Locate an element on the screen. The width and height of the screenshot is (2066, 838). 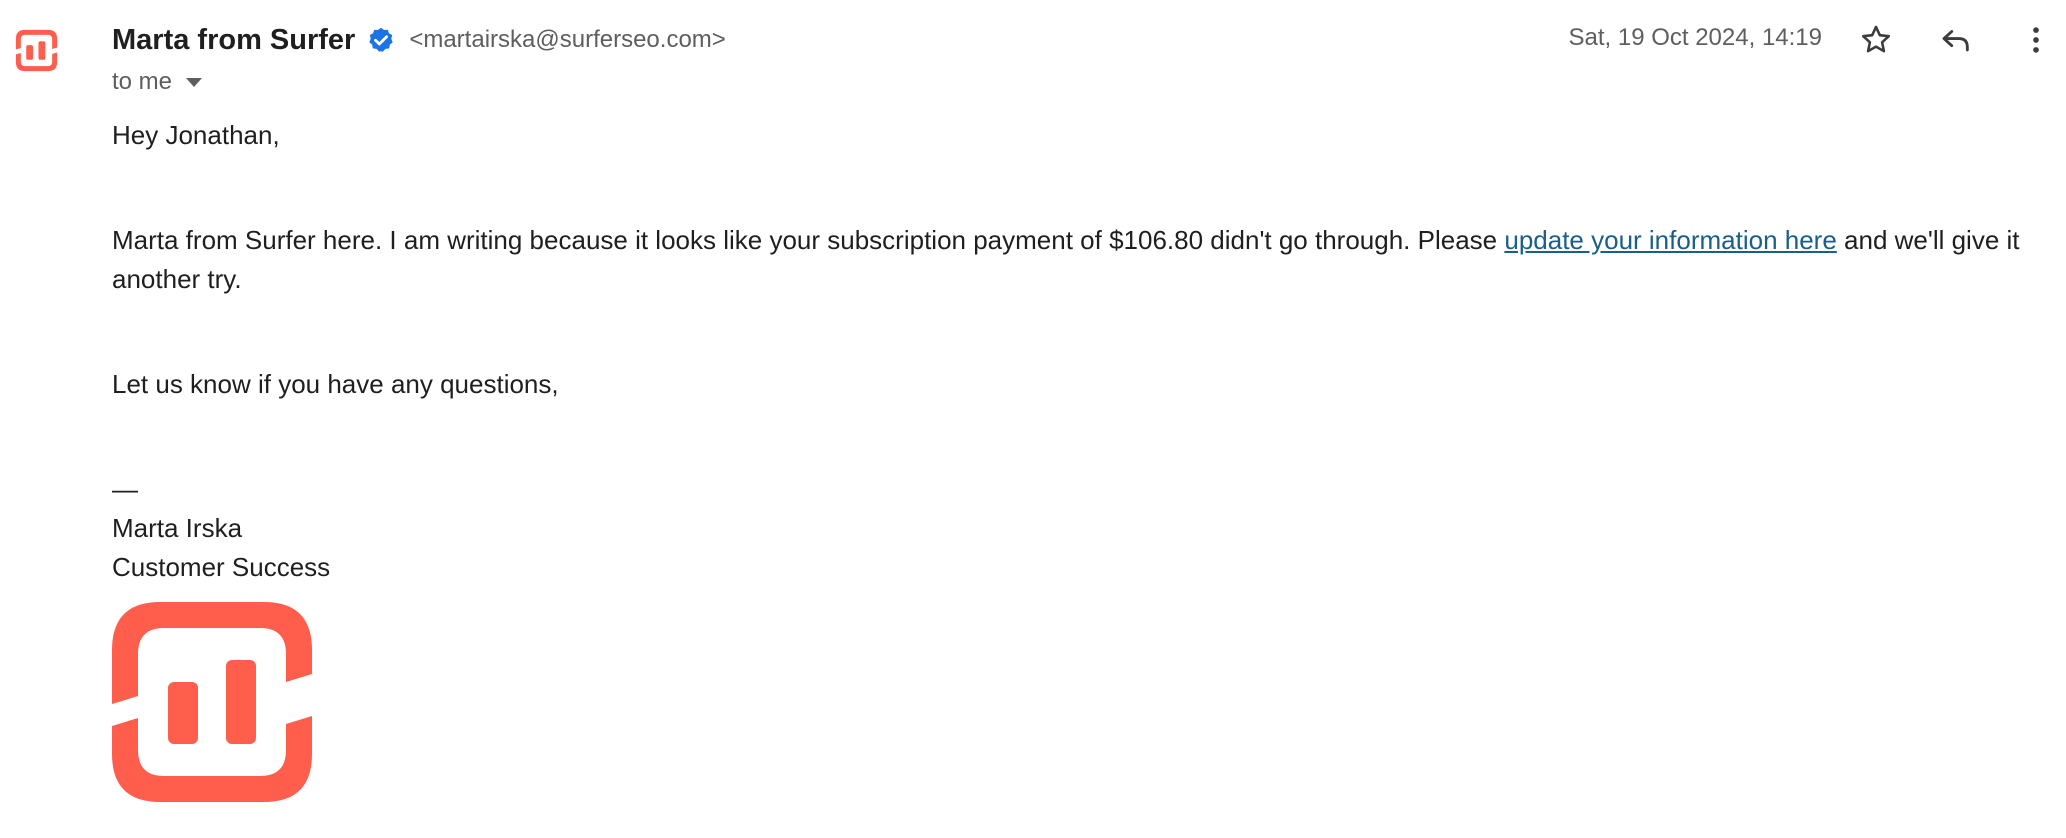
reply-icon is located at coordinates (1955, 41).